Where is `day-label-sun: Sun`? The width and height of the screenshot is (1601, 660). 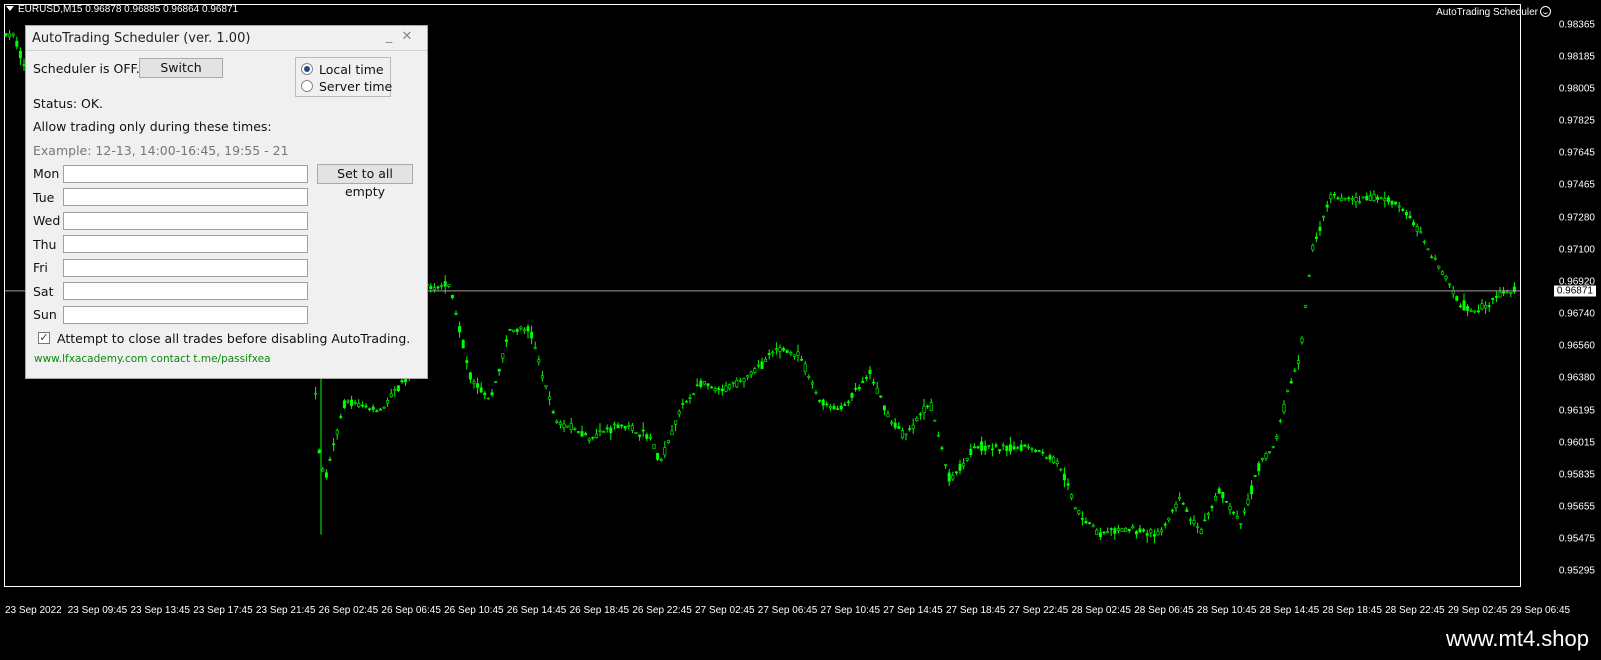
day-label-sun: Sun is located at coordinates (45, 314).